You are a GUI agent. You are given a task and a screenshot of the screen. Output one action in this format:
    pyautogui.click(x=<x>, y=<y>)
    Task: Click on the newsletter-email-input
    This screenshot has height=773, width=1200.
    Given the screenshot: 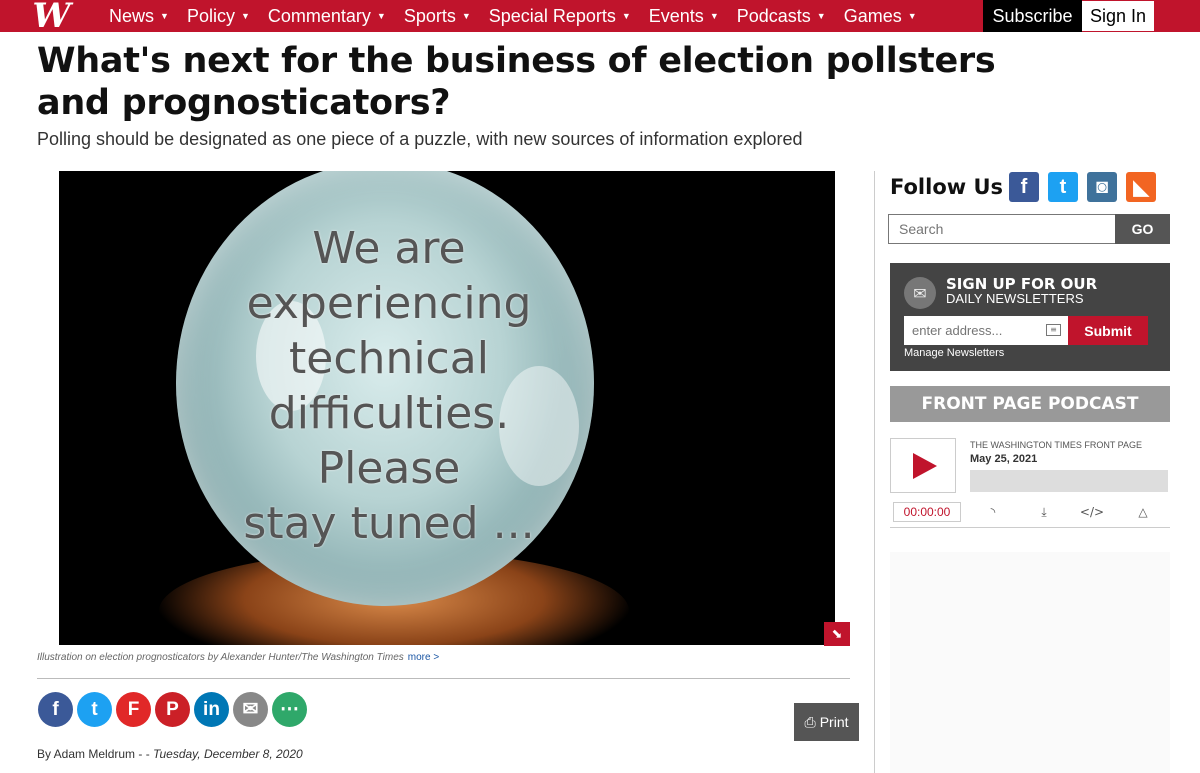 What is the action you would take?
    pyautogui.click(x=986, y=330)
    